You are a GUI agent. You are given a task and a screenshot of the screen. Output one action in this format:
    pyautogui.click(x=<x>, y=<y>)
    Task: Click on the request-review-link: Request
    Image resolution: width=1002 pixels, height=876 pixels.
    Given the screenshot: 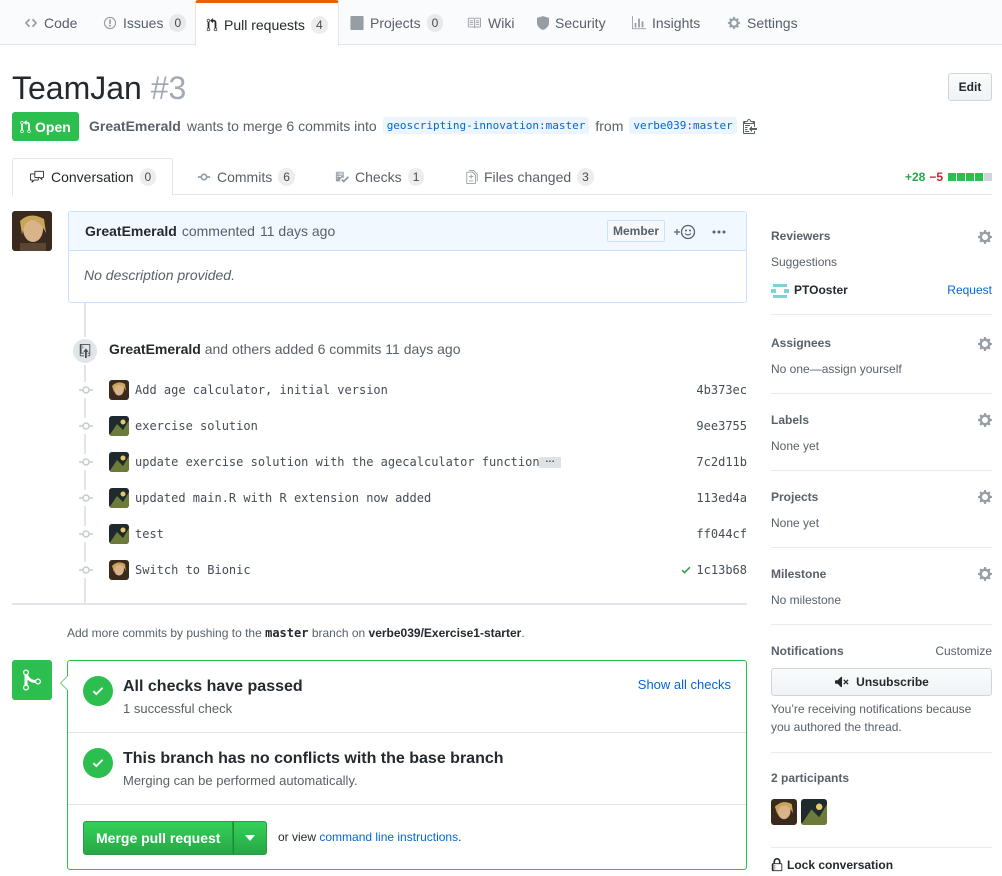 What is the action you would take?
    pyautogui.click(x=969, y=290)
    